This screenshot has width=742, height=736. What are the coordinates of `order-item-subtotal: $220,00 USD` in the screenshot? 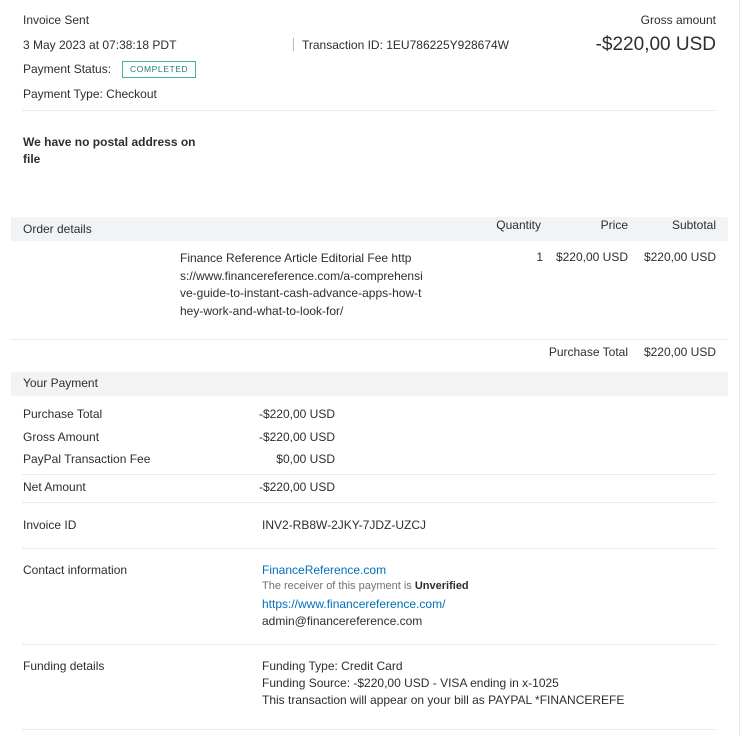 It's located at (679, 257).